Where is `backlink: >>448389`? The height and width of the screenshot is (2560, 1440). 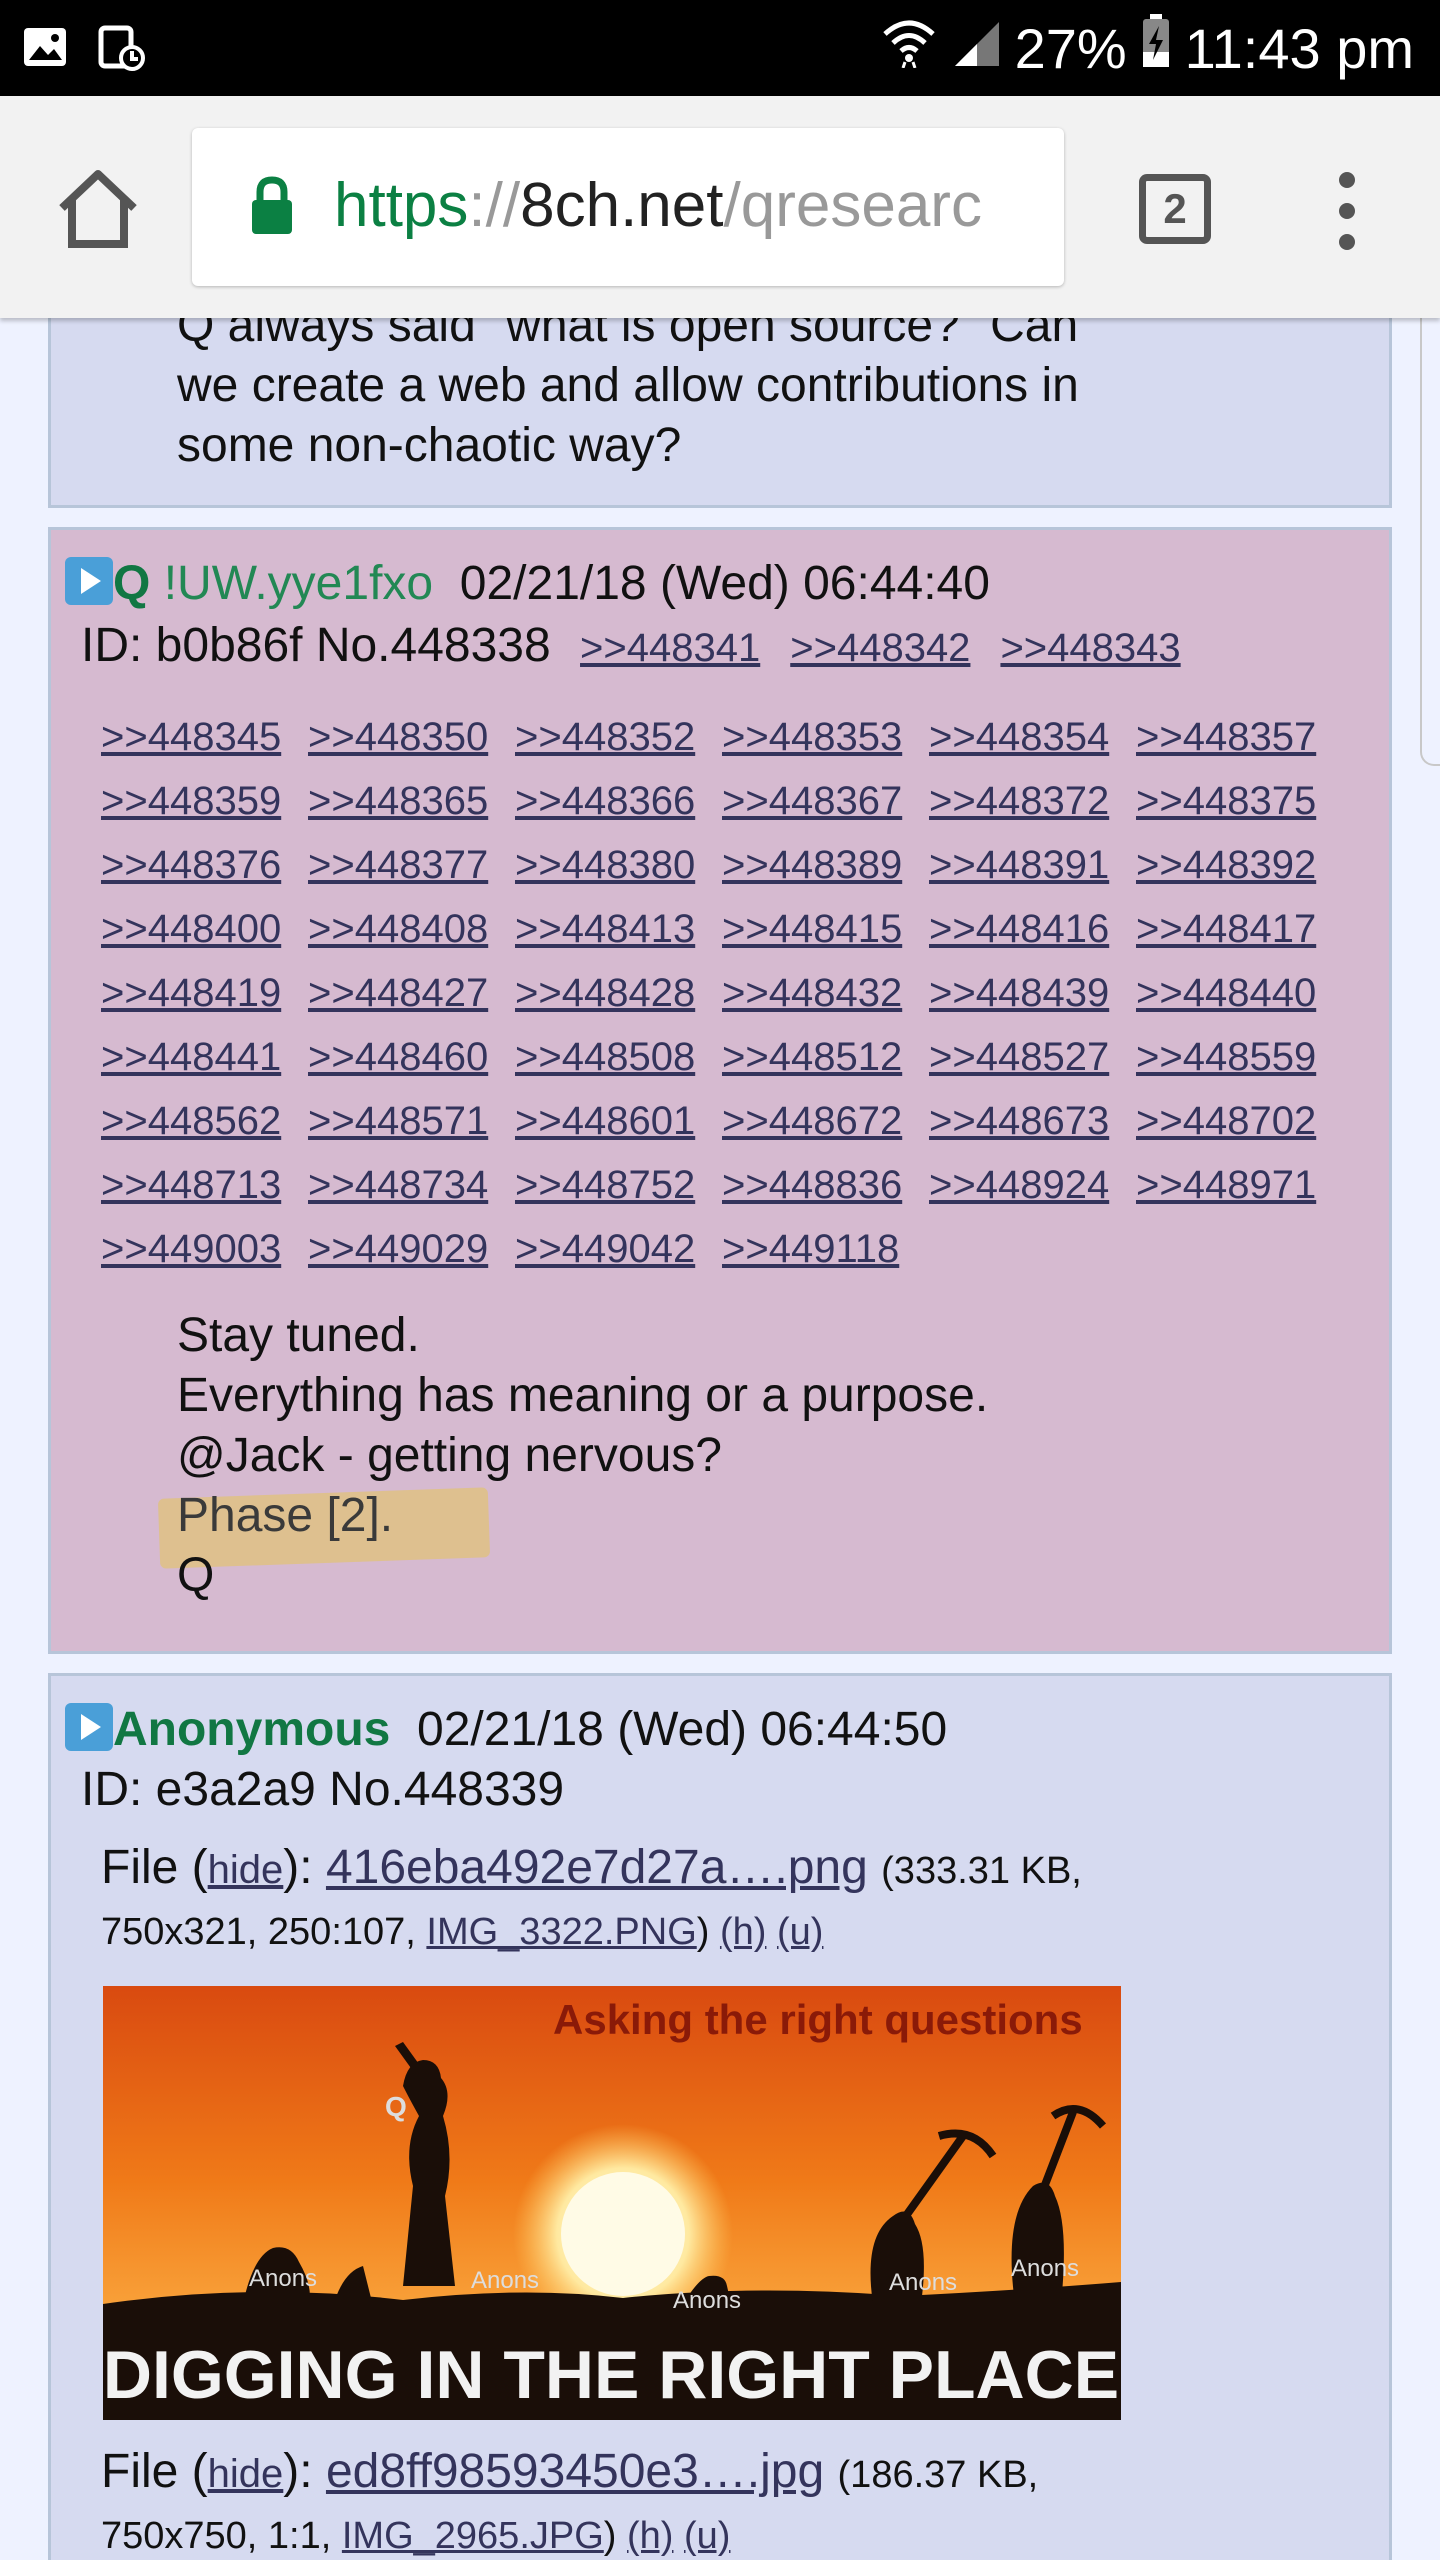 backlink: >>448389 is located at coordinates (825, 865).